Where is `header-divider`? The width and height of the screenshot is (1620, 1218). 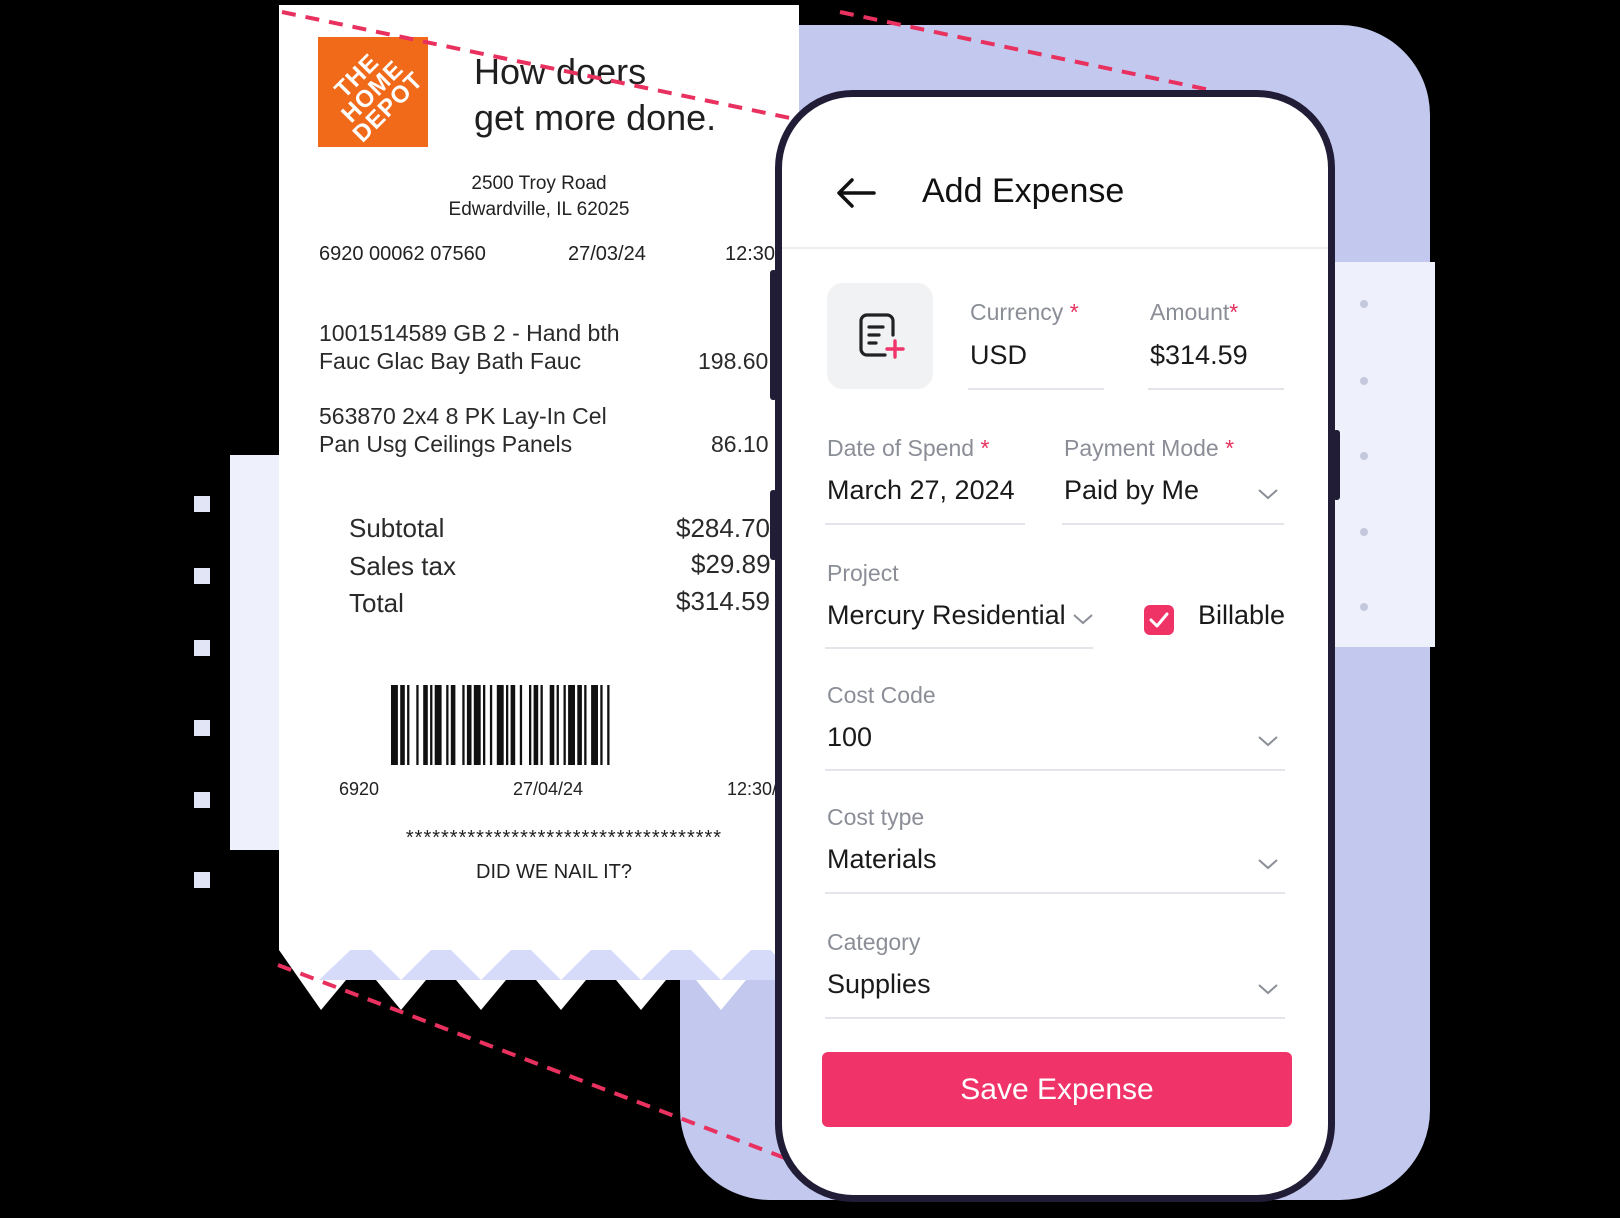 header-divider is located at coordinates (1055, 248).